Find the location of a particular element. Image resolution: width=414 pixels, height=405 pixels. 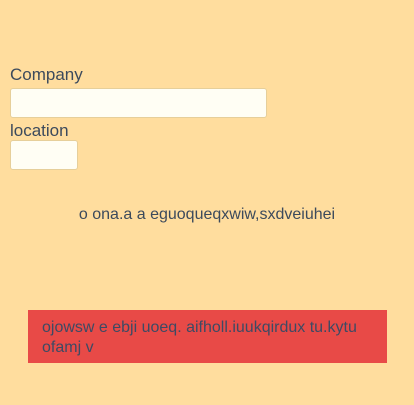

location-label: location is located at coordinates (39, 130).